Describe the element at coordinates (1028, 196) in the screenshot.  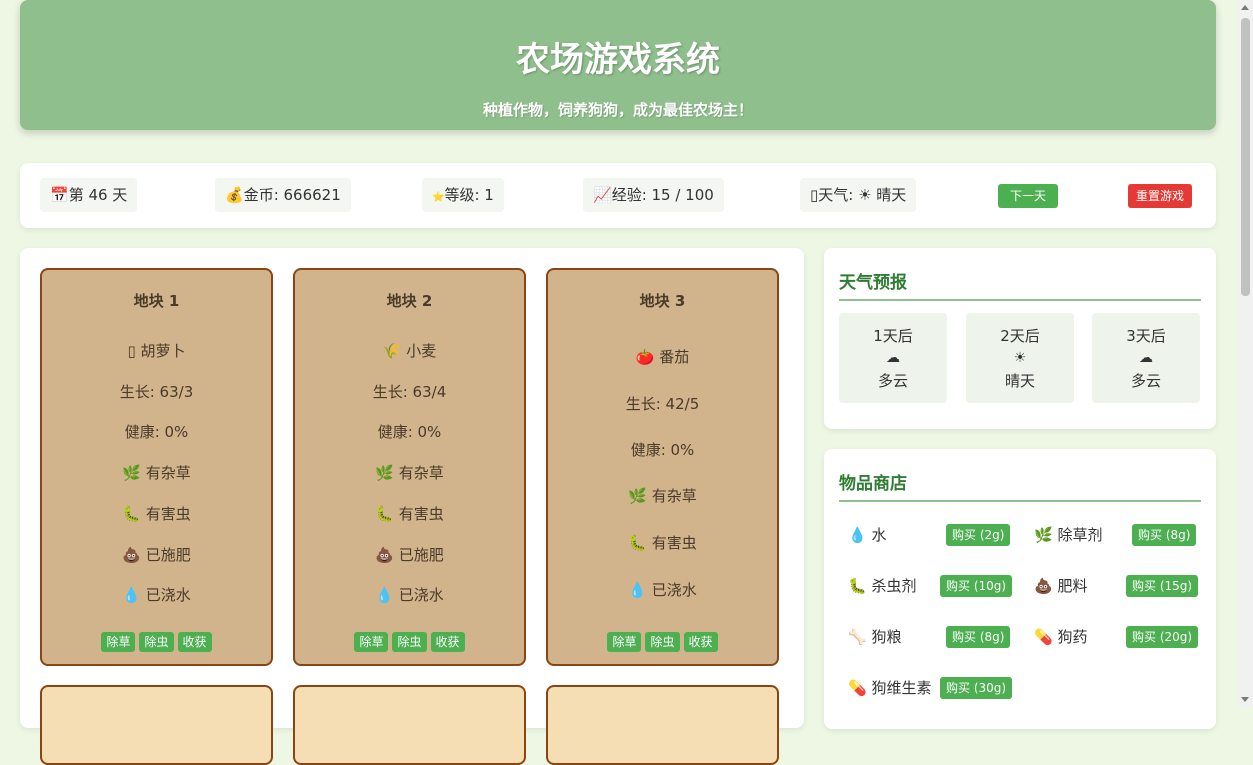
I see `next-day-button: 下一天` at that location.